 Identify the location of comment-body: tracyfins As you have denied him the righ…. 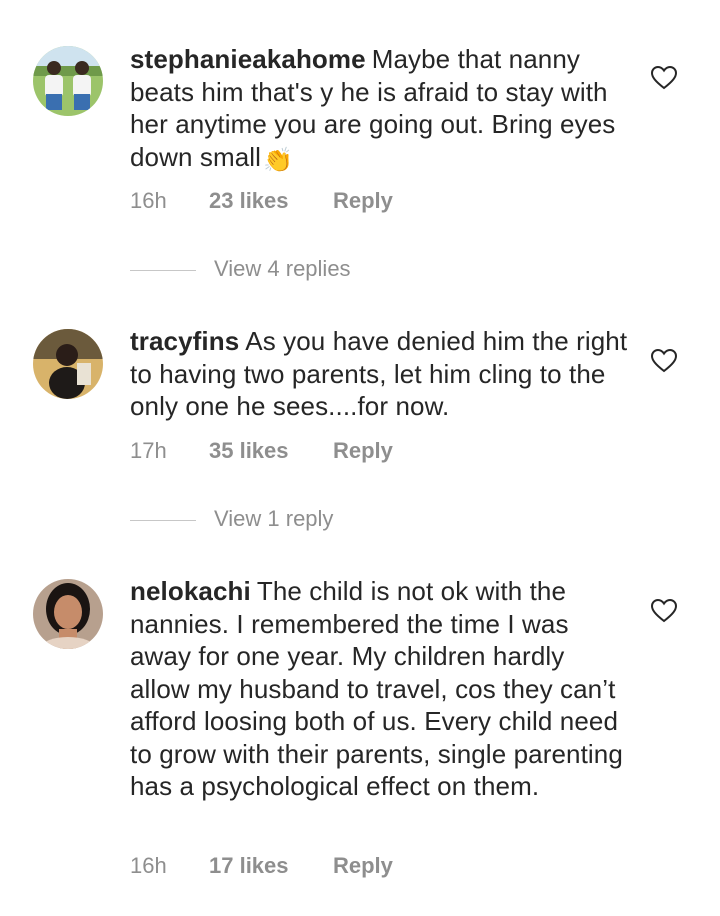
(380, 374).